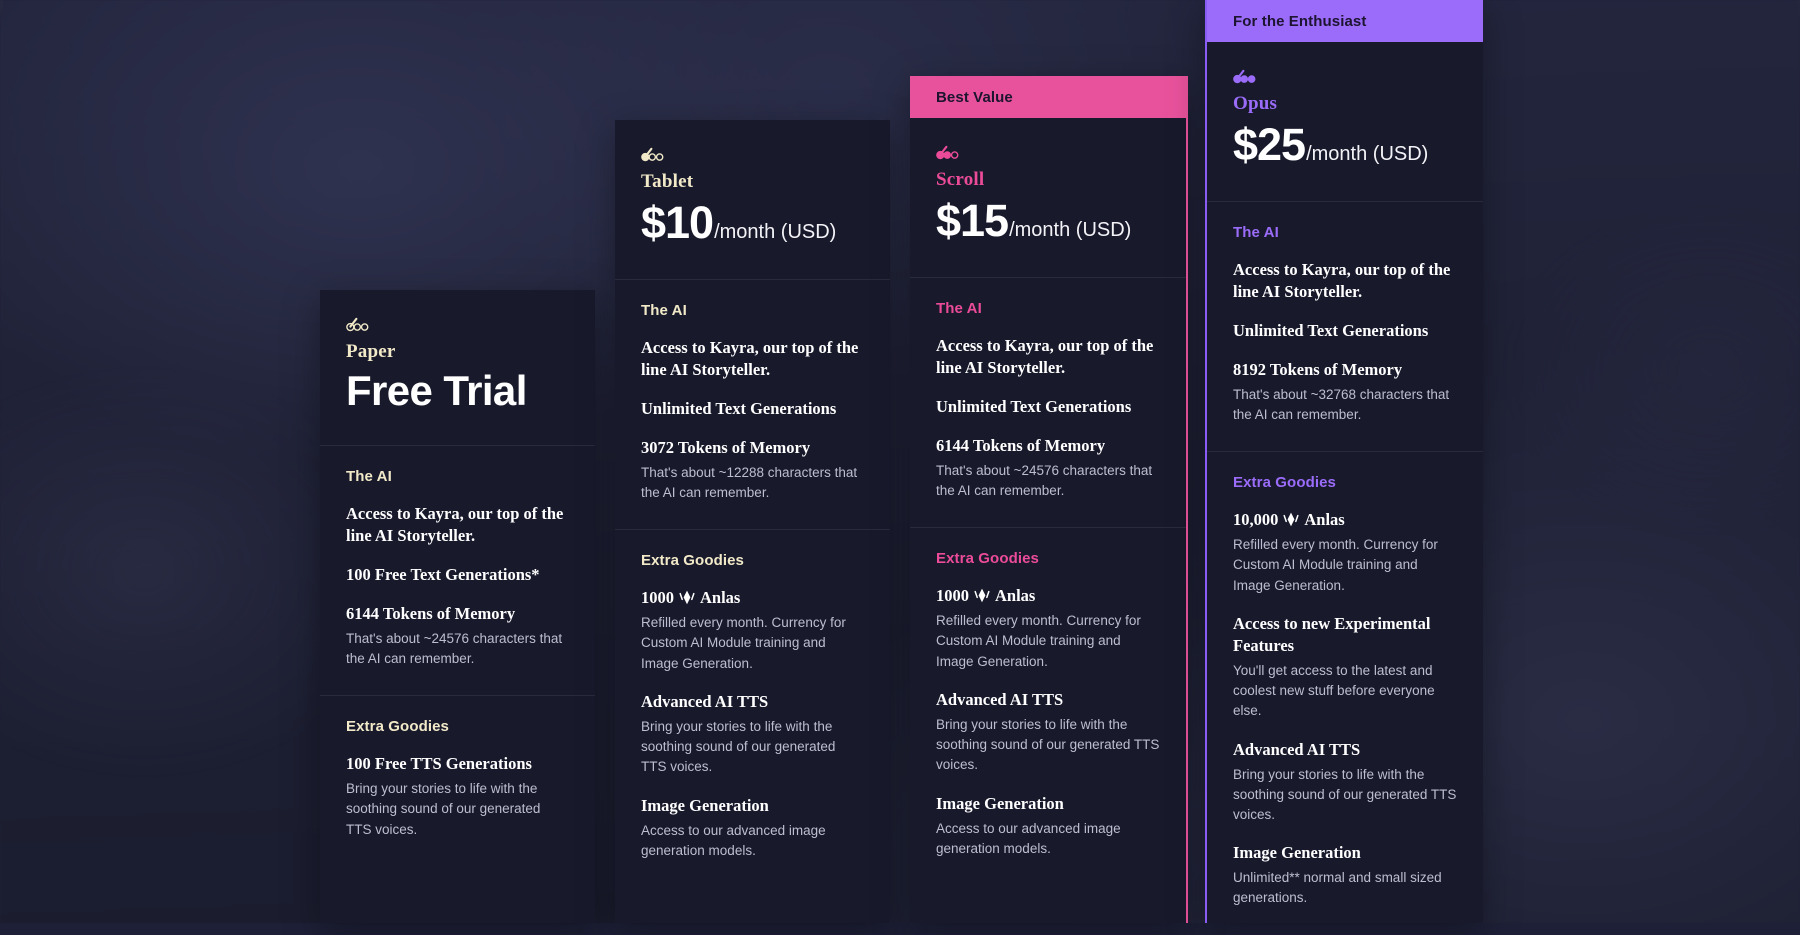  What do you see at coordinates (457, 391) in the screenshot?
I see `plan-headline-paper: Free Trial` at bounding box center [457, 391].